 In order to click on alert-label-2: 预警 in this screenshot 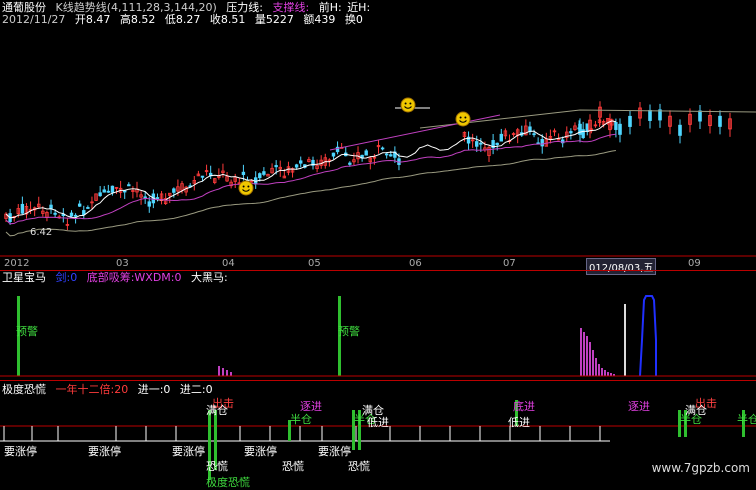, I will do `click(349, 331)`.